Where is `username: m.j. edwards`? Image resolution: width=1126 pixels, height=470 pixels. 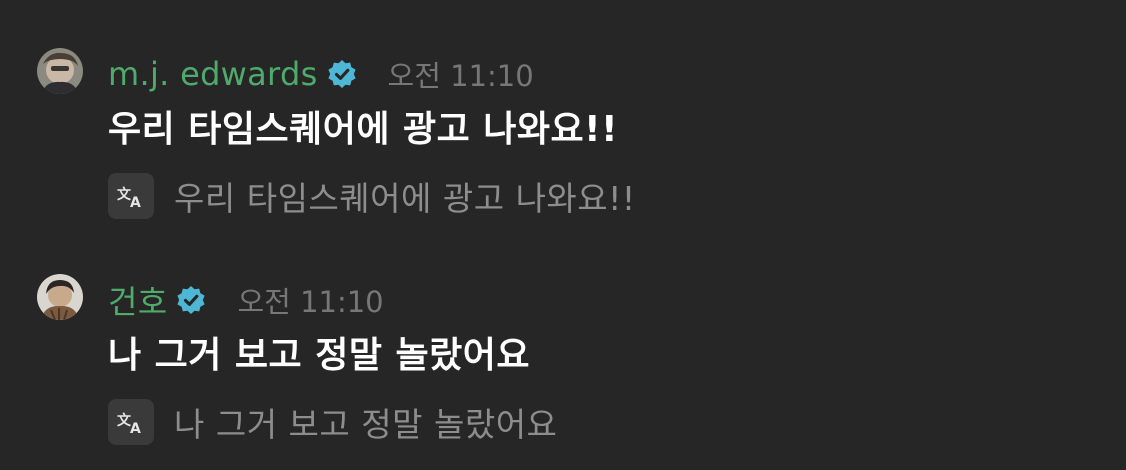 username: m.j. edwards is located at coordinates (213, 74).